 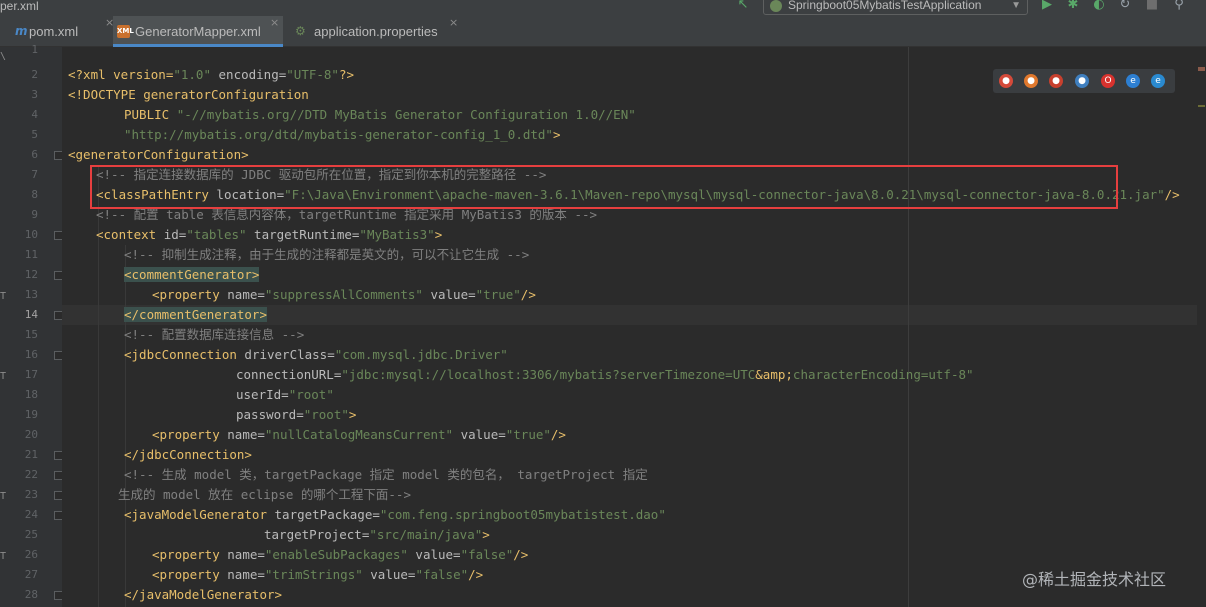 What do you see at coordinates (31, 374) in the screenshot?
I see `line-number: 17` at bounding box center [31, 374].